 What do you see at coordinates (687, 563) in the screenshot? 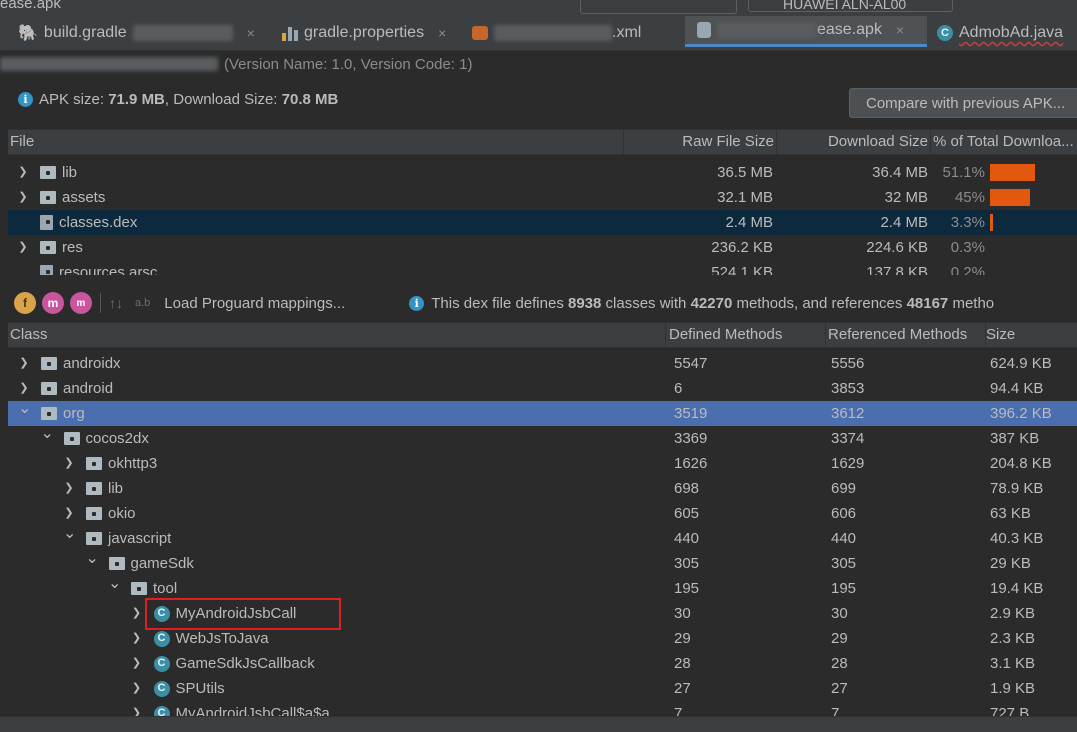
I see `defined-methods: 305` at bounding box center [687, 563].